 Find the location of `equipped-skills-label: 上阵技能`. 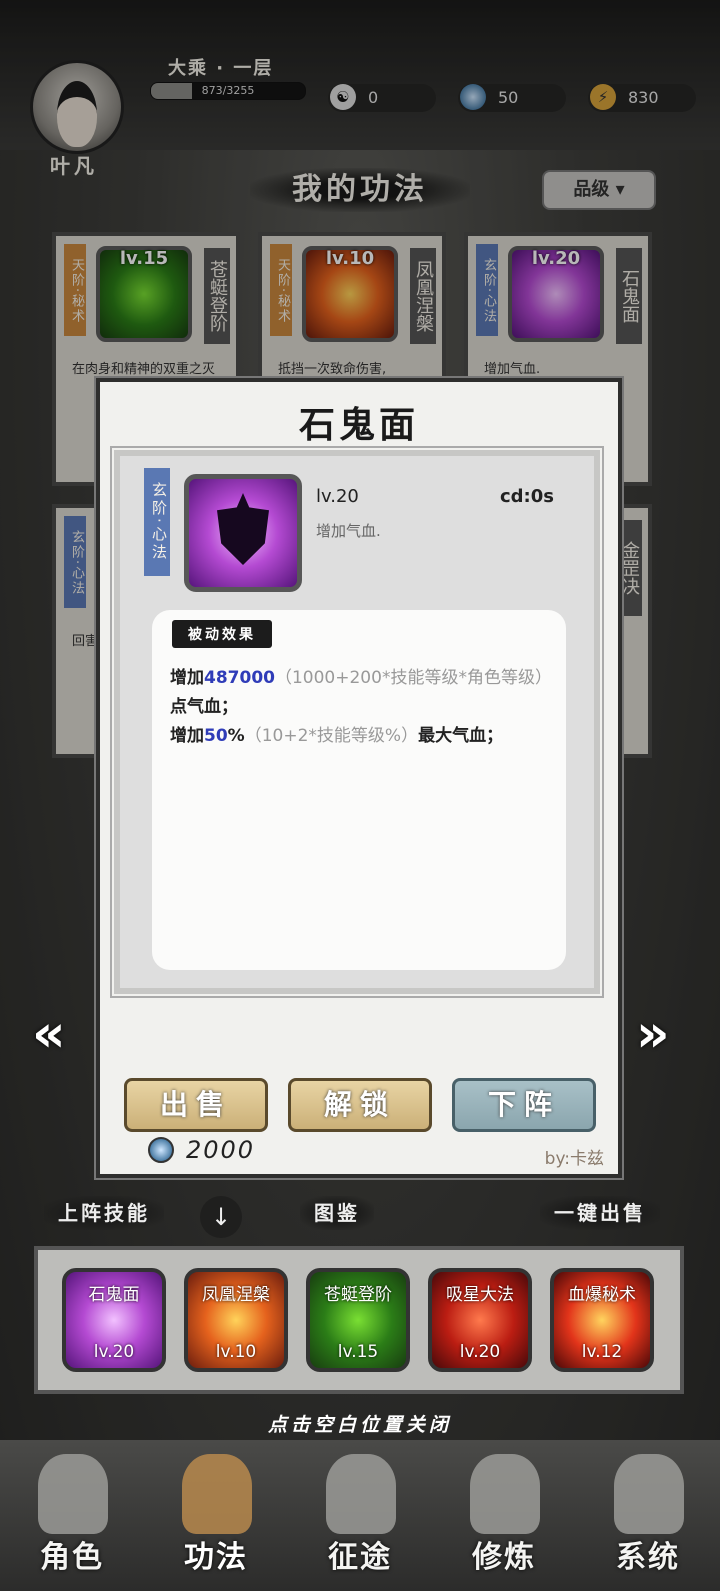

equipped-skills-label: 上阵技能 is located at coordinates (104, 1213).